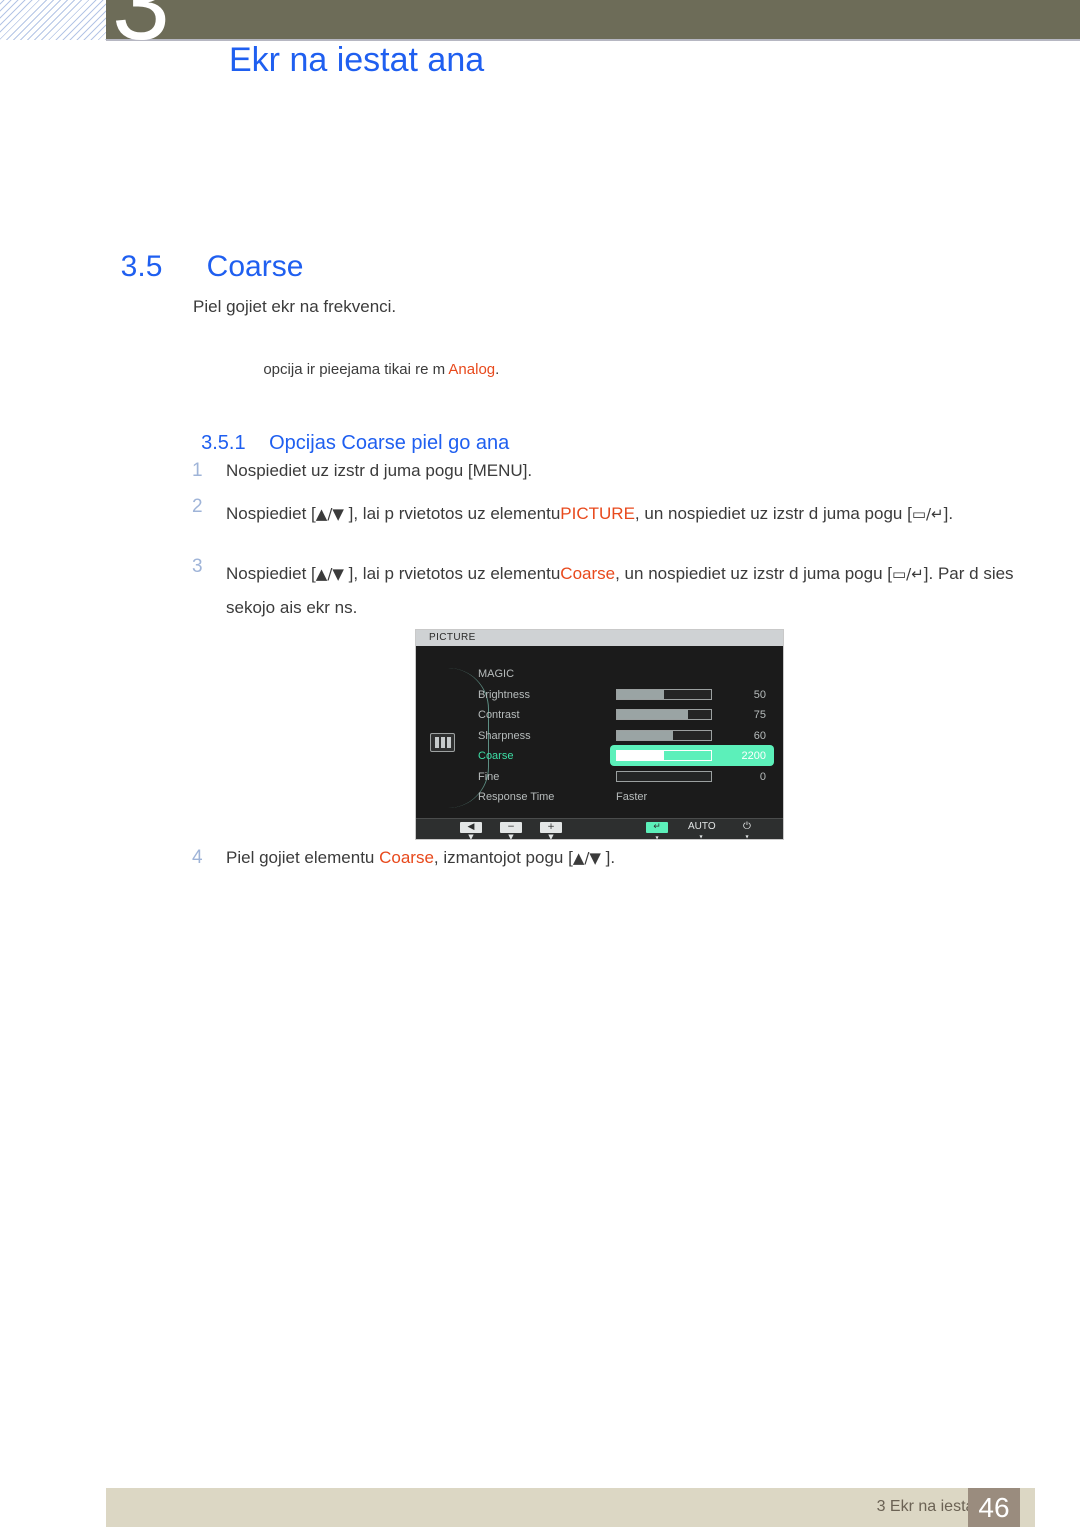  I want to click on section-heading: 3.5 Coarse, so click(204, 250).